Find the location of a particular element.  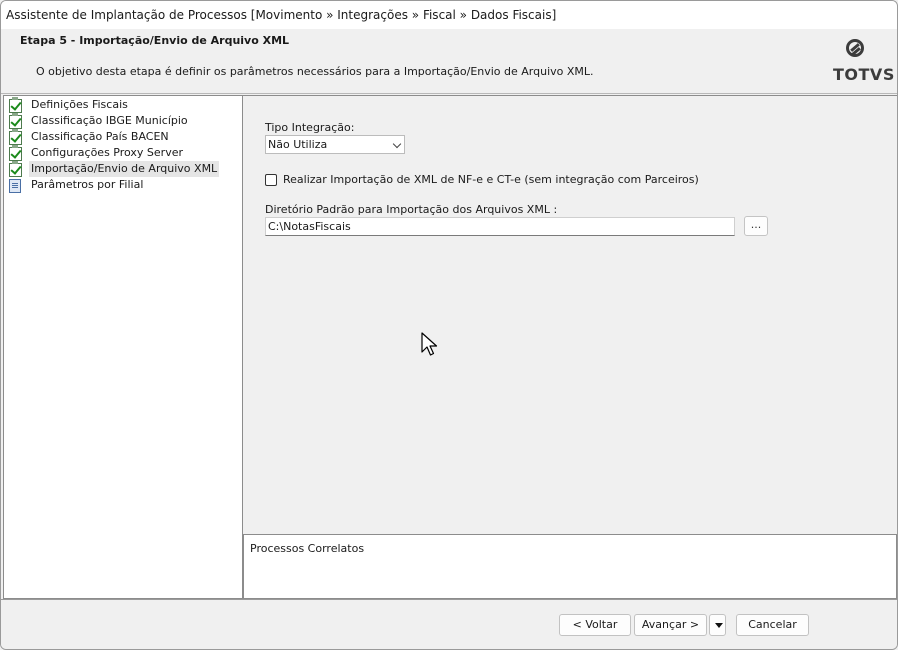

tree-item-label: Importação/Envio de Arquivo XML is located at coordinates (124, 169).